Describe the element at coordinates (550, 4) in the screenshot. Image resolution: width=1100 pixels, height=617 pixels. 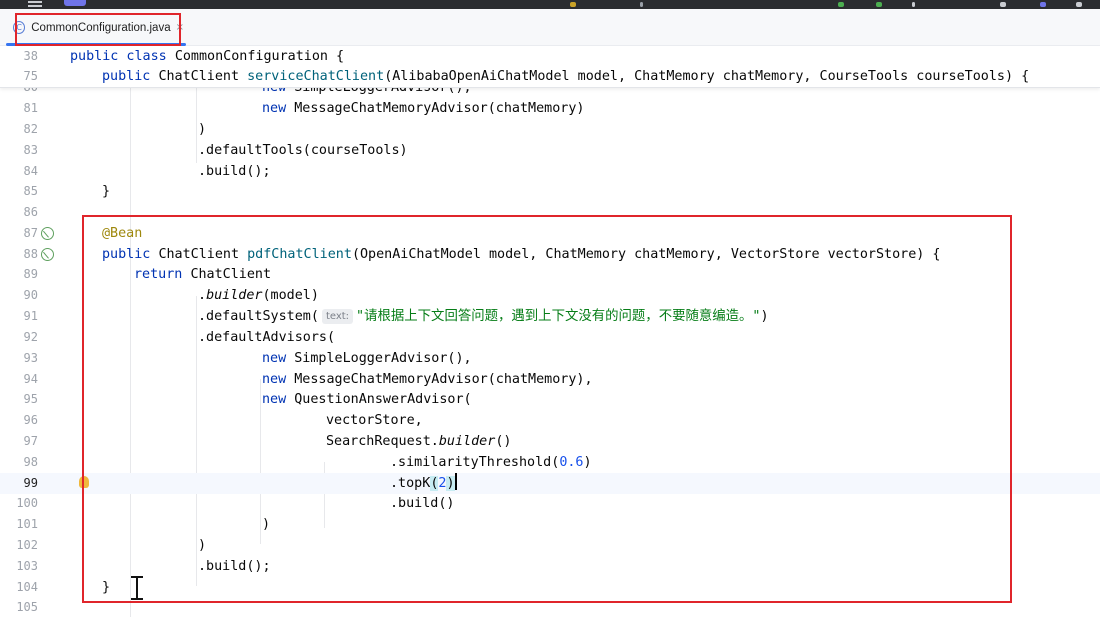
I see `title-bar` at that location.